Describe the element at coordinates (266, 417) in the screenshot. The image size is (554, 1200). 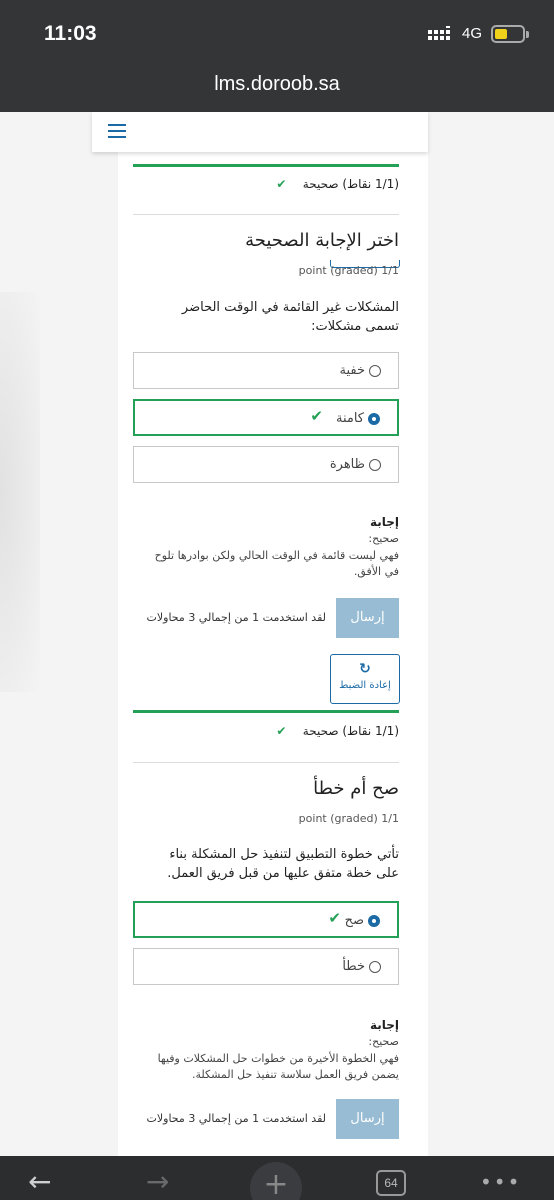
I see `option-kamina: كامنة ✔` at that location.